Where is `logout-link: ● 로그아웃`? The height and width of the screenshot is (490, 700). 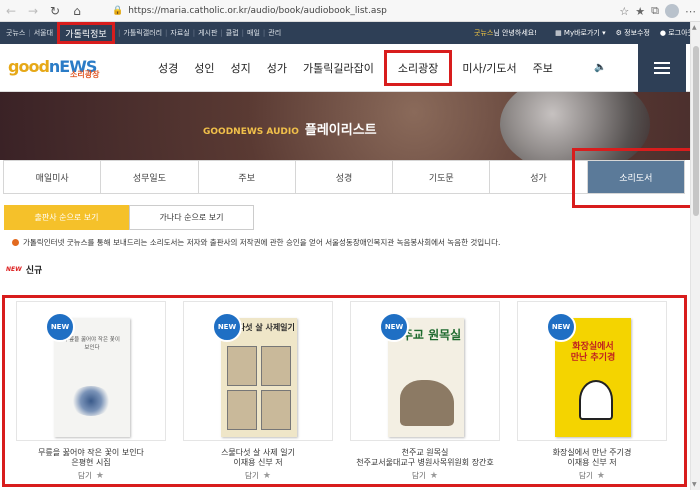
logout-link: ● 로그아웃 is located at coordinates (677, 33).